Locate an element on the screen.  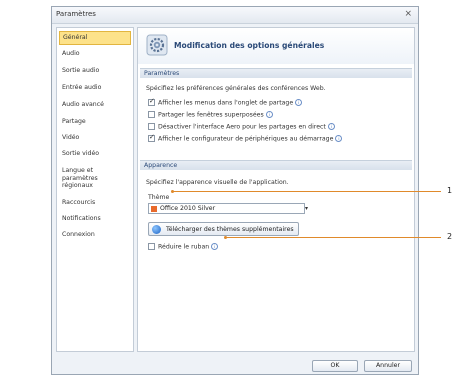
sidebar-item-language: Langue et paramètres régionaux is located at coordinates (95, 178).